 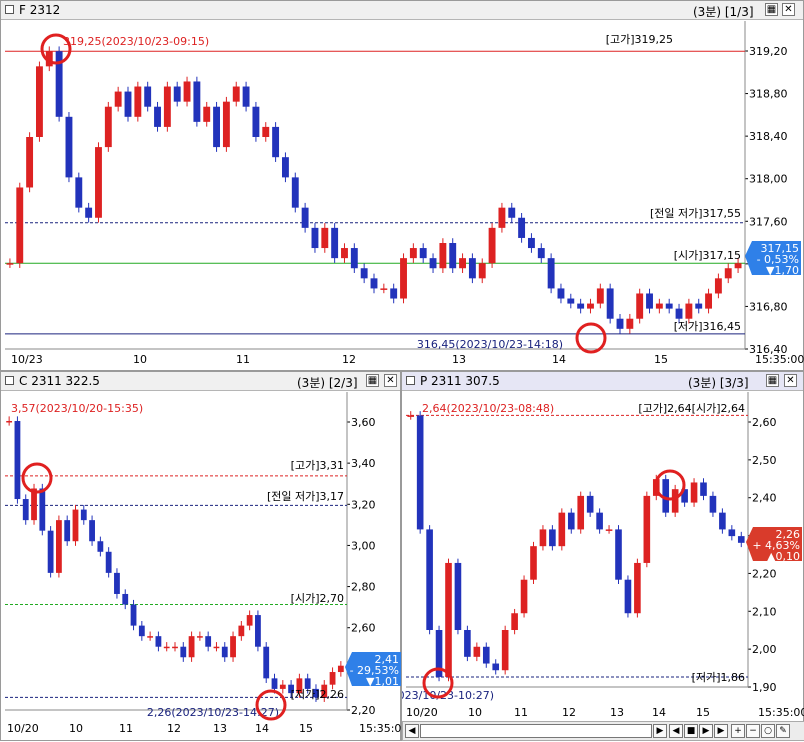 What do you see at coordinates (317, 598) in the screenshot?
I see `annotation-open: [시가]2,70` at bounding box center [317, 598].